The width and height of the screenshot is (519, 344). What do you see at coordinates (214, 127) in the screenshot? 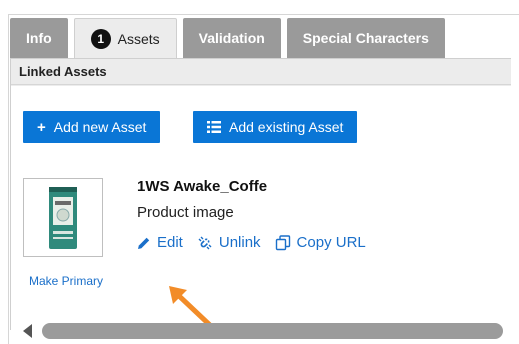
I see `list-icon` at bounding box center [214, 127].